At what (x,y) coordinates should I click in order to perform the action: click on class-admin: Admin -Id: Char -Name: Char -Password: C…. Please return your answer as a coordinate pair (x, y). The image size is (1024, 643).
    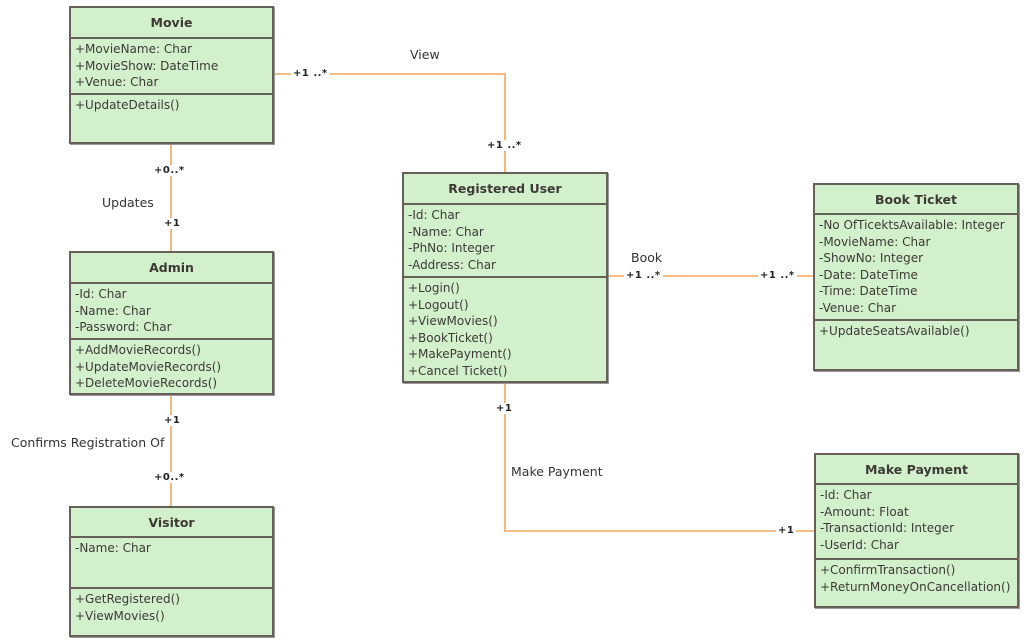
    Looking at the image, I should click on (171, 323).